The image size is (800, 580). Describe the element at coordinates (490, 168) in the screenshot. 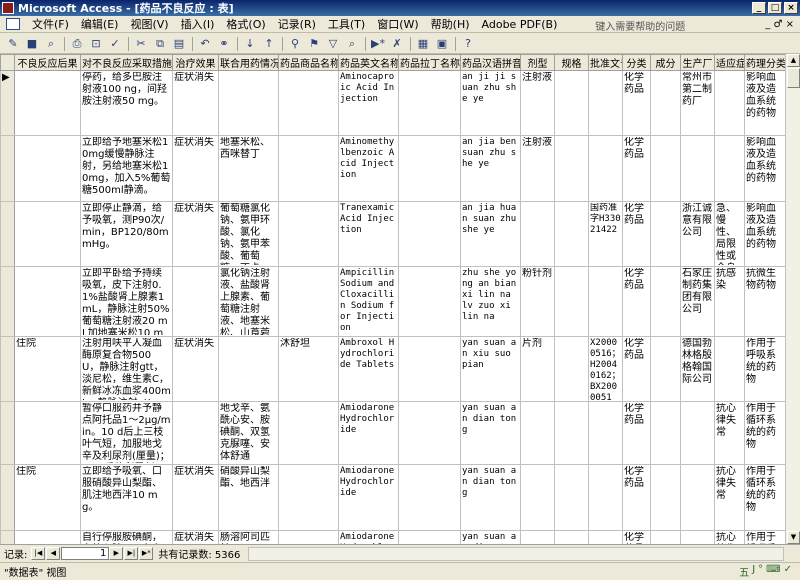

I see `table-cell: an jia ben suan zhu she ye` at that location.